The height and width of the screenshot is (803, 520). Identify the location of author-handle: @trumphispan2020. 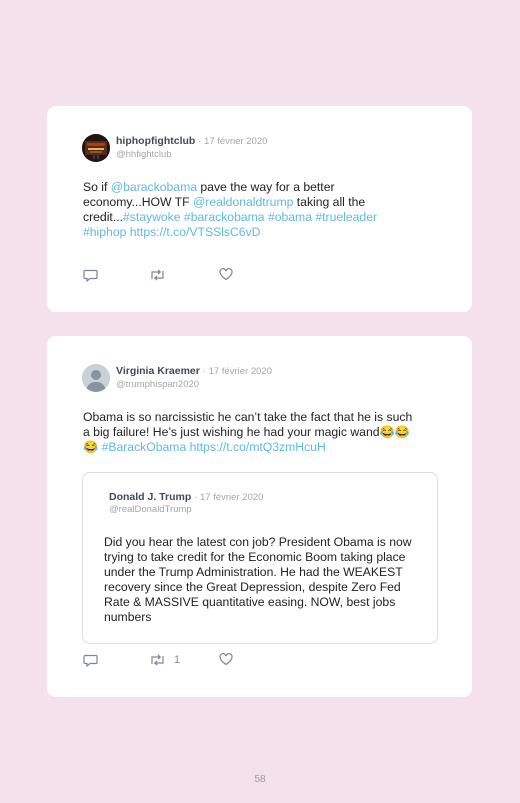
(157, 384).